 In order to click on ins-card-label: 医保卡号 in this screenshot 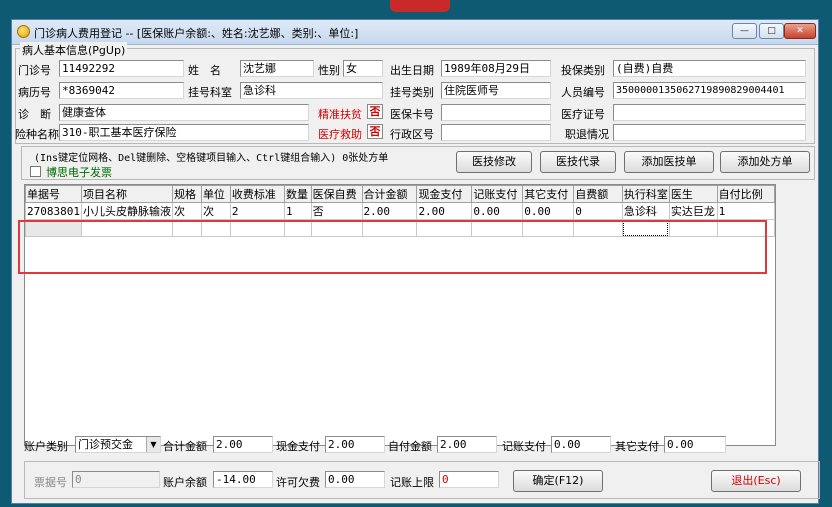, I will do `click(412, 114)`.